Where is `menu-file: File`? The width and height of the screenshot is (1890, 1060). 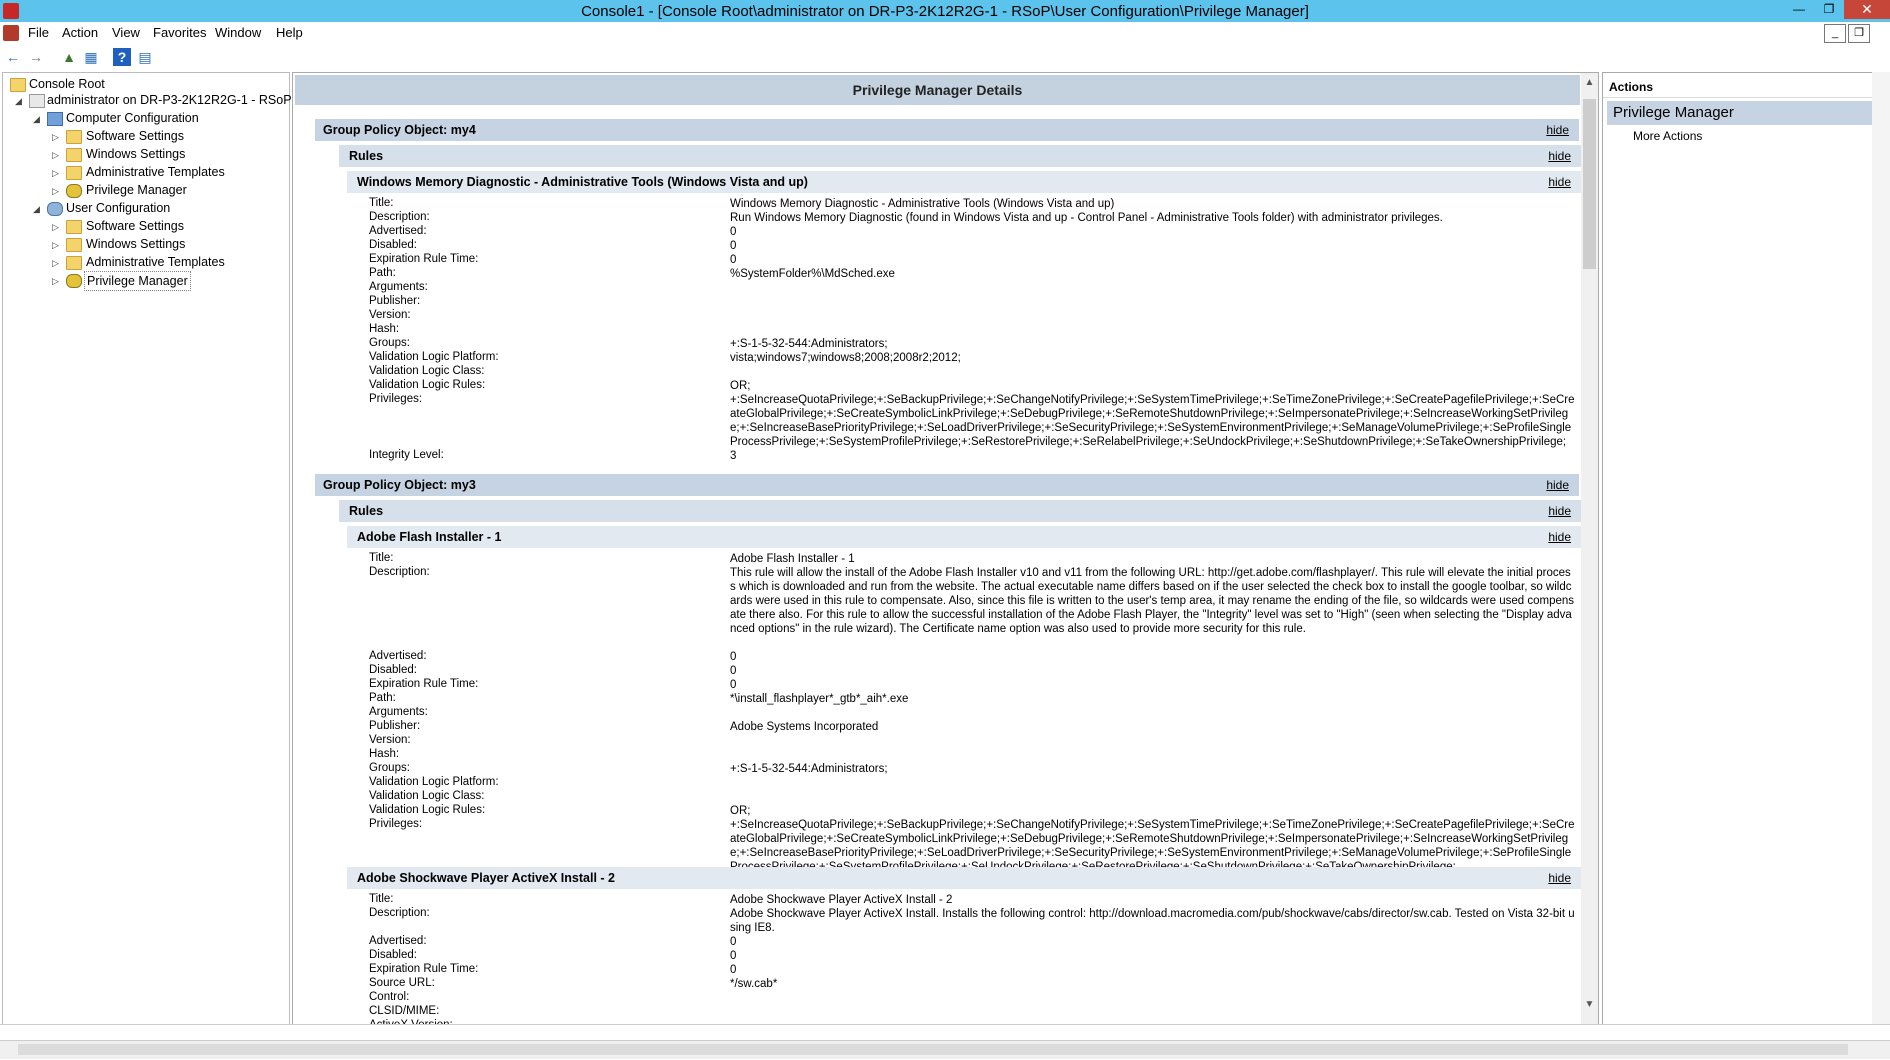
menu-file: File is located at coordinates (38, 32).